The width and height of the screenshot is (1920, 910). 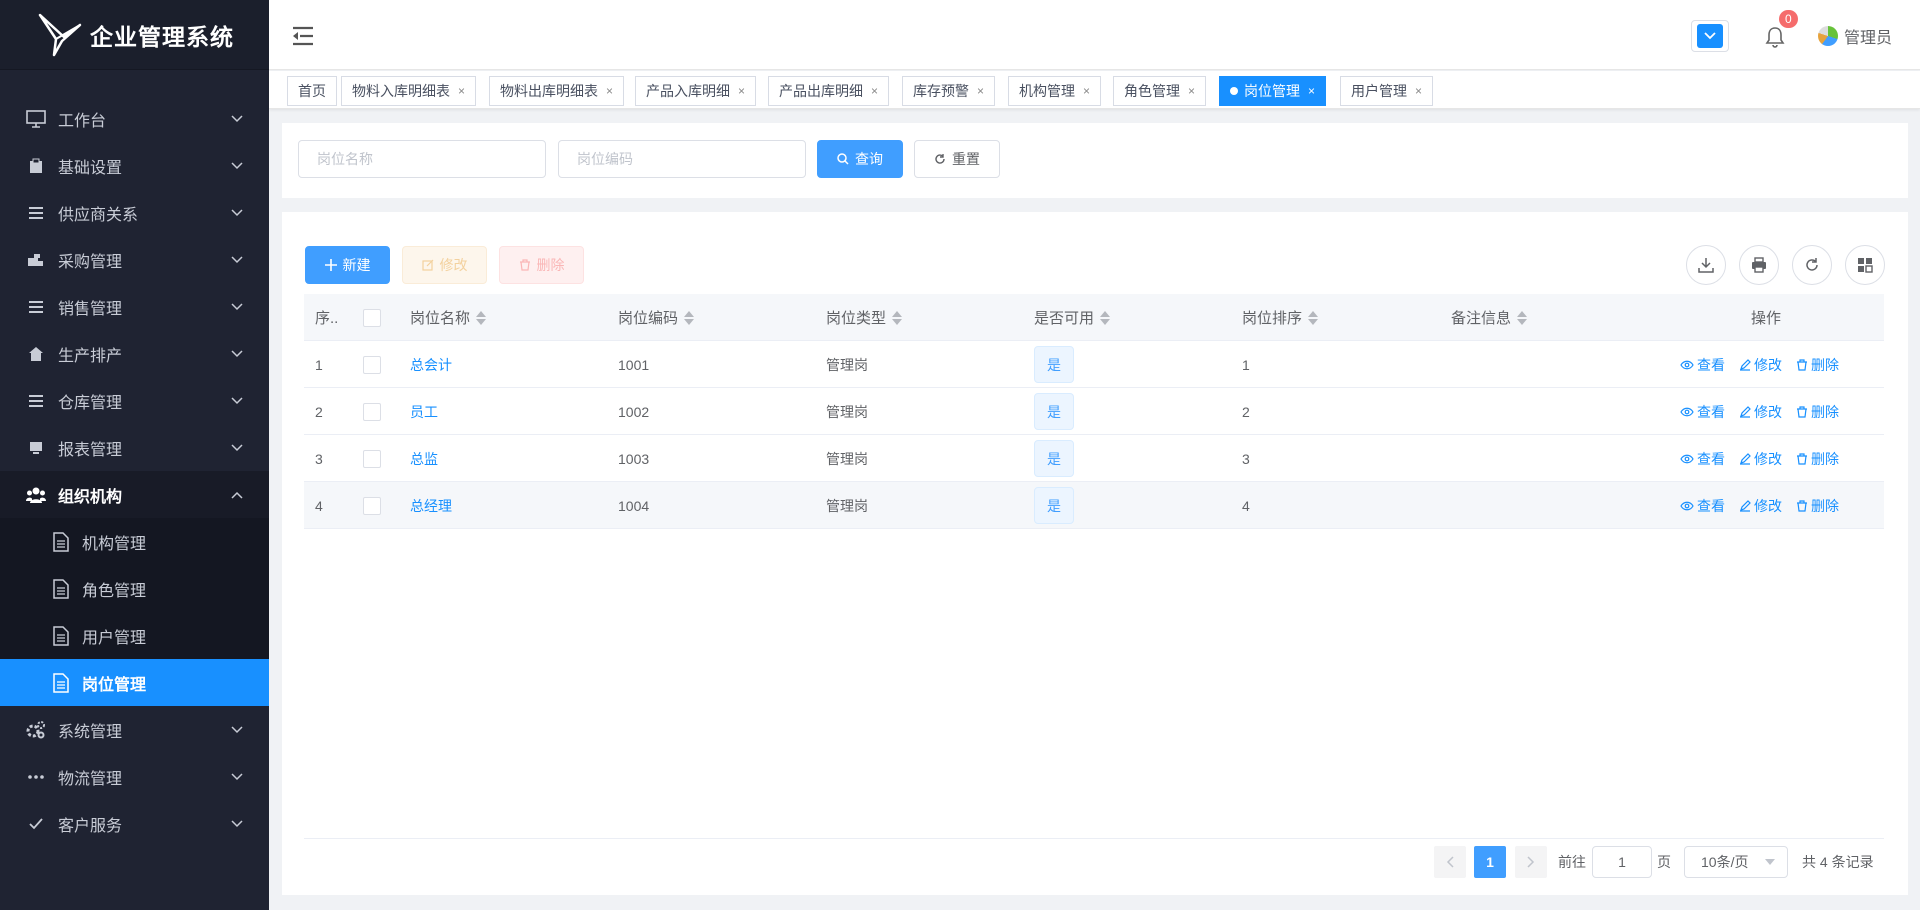 What do you see at coordinates (134, 588) in the screenshot?
I see `sidebar-item-role-management: 角色管理` at bounding box center [134, 588].